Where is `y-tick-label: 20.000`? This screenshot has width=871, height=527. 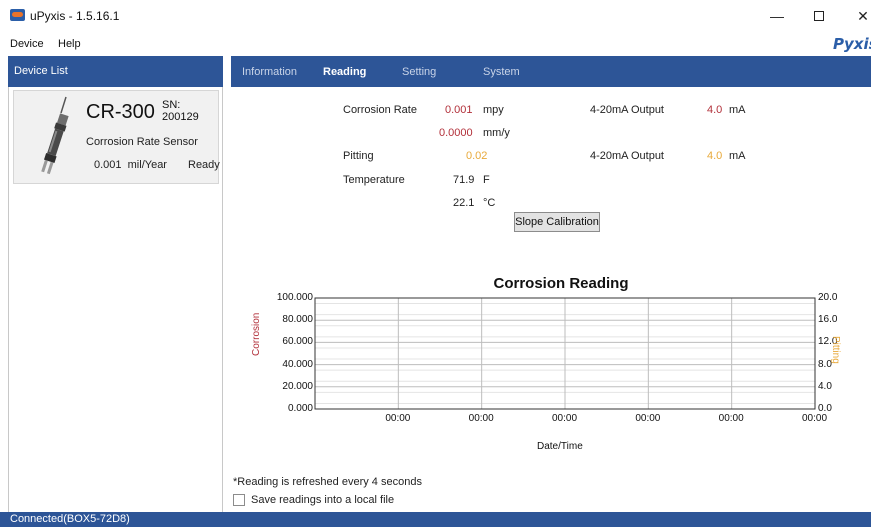 y-tick-label: 20.000 is located at coordinates (297, 386).